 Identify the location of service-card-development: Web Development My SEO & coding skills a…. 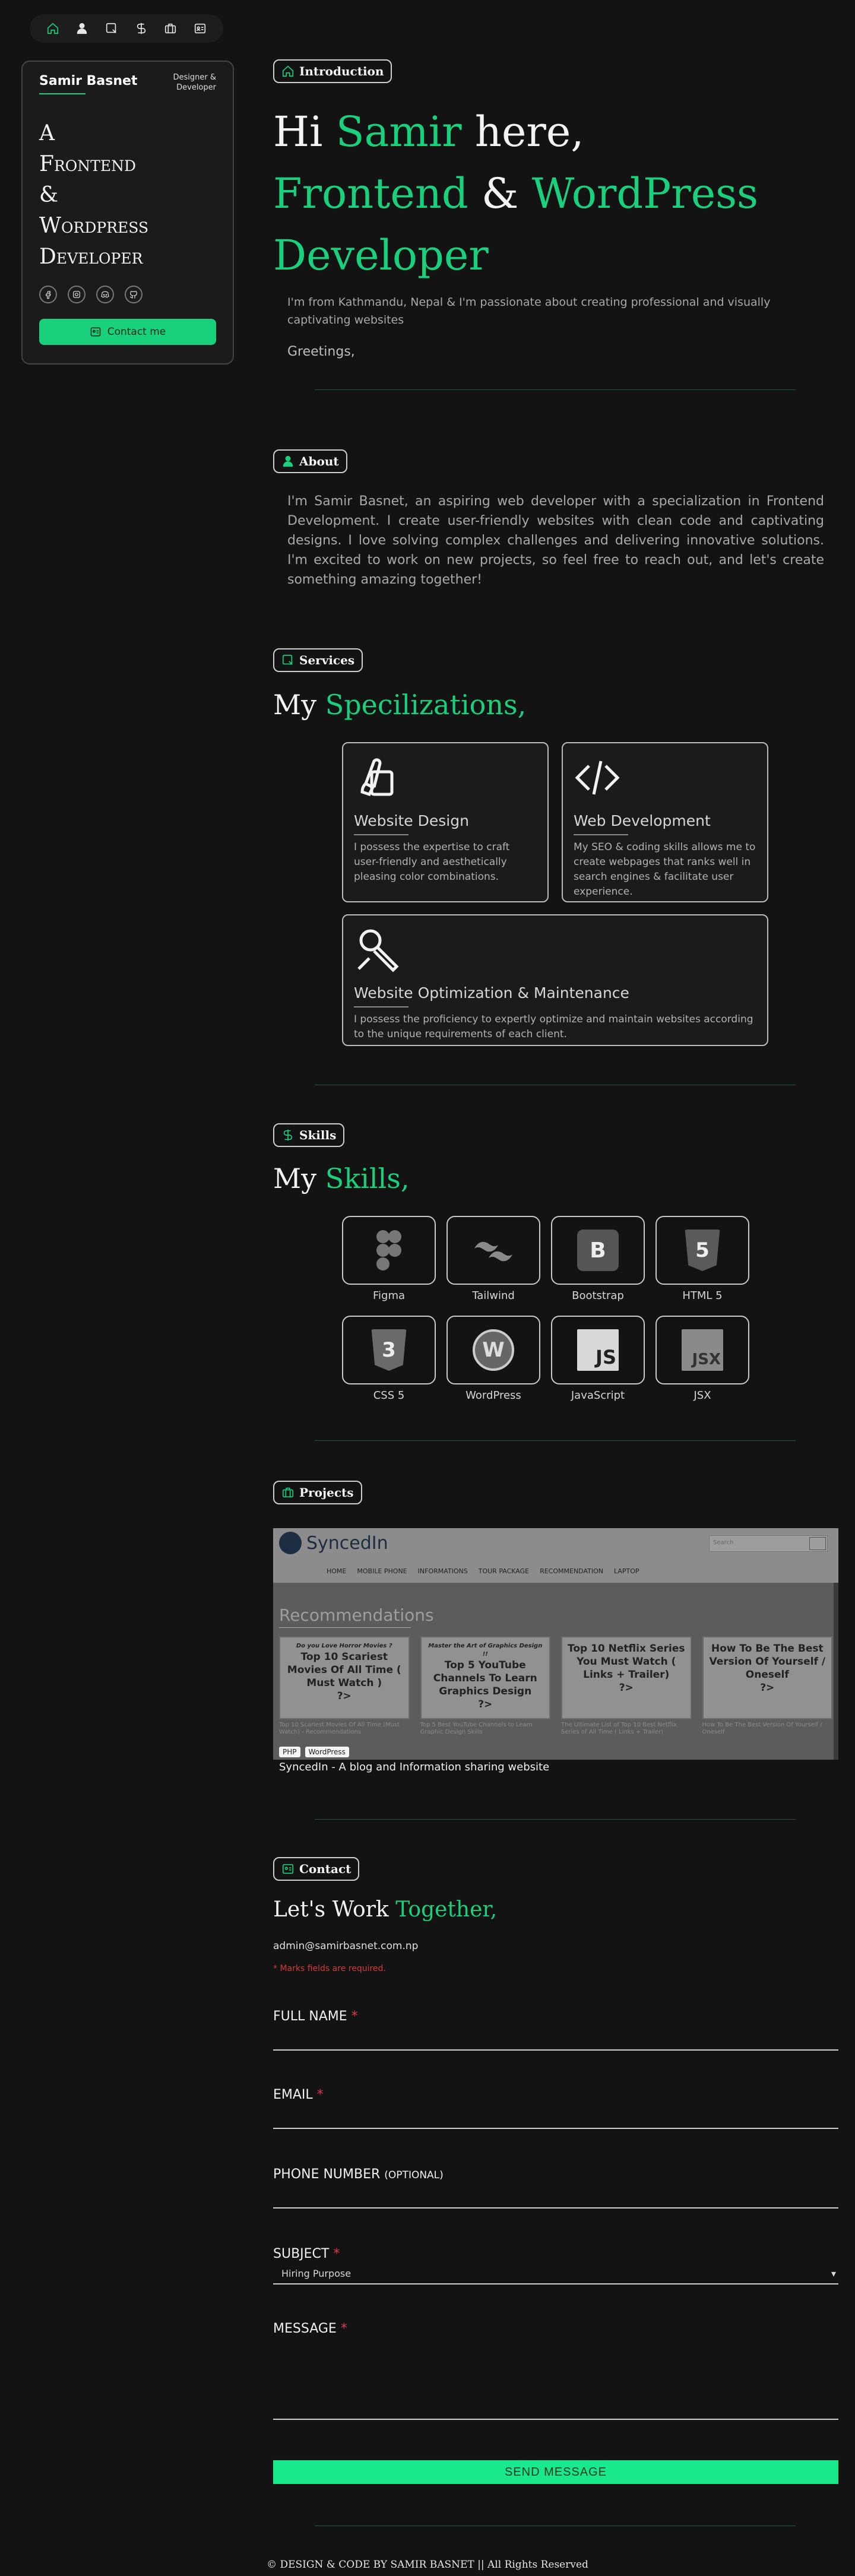
(665, 822).